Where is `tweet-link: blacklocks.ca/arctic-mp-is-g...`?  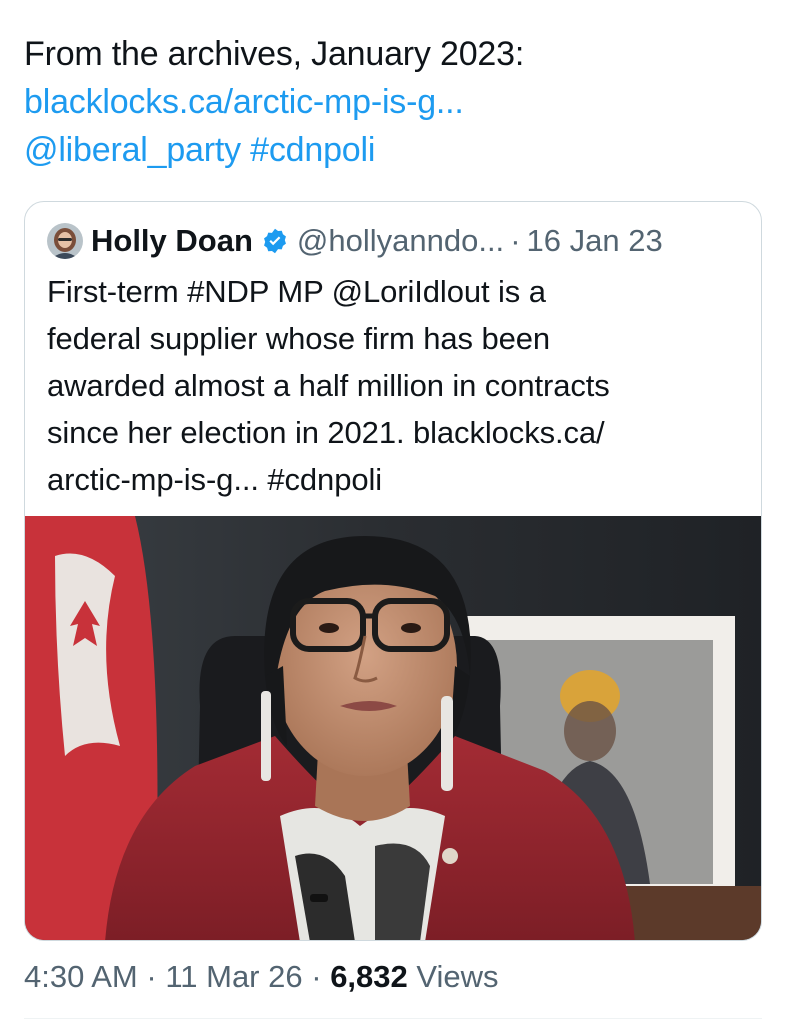 tweet-link: blacklocks.ca/arctic-mp-is-g... is located at coordinates (394, 102).